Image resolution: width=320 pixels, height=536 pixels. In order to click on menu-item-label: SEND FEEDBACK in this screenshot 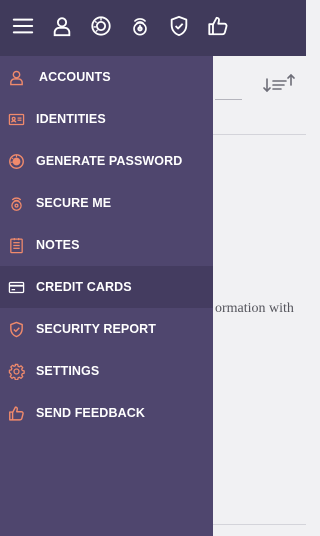, I will do `click(90, 413)`.